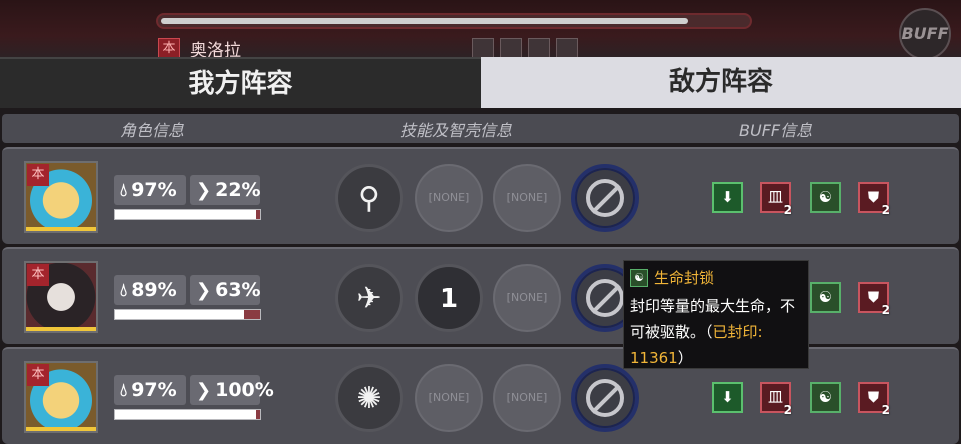 Image resolution: width=961 pixels, height=444 pixels. Describe the element at coordinates (238, 290) in the screenshot. I see `energy-percent: 63%` at that location.